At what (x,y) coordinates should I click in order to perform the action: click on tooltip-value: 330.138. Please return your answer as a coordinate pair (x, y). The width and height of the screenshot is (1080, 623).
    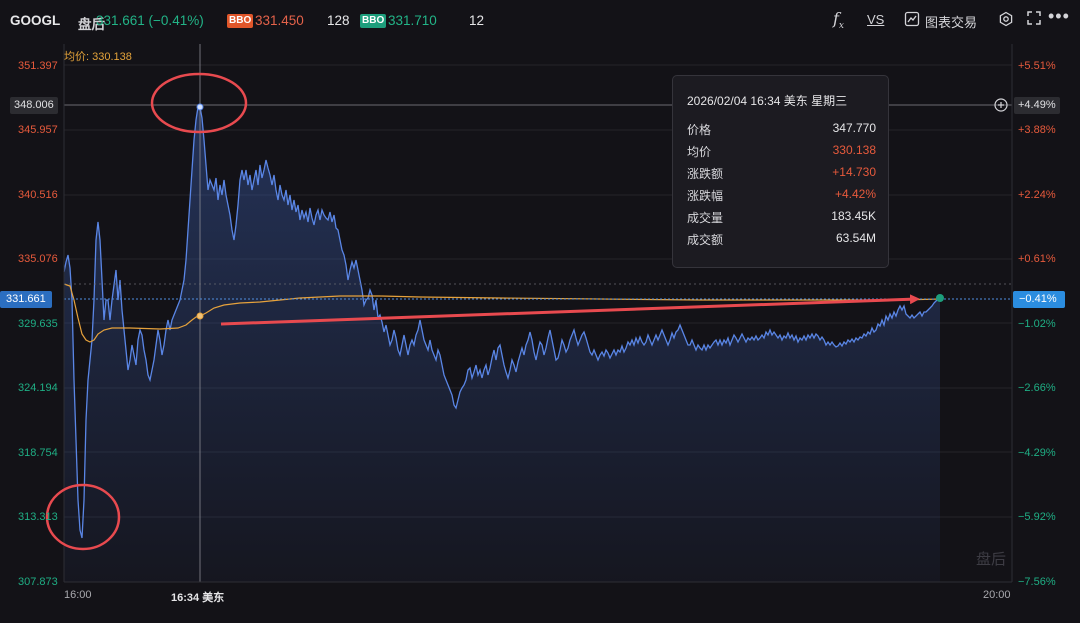
    Looking at the image, I should click on (854, 150).